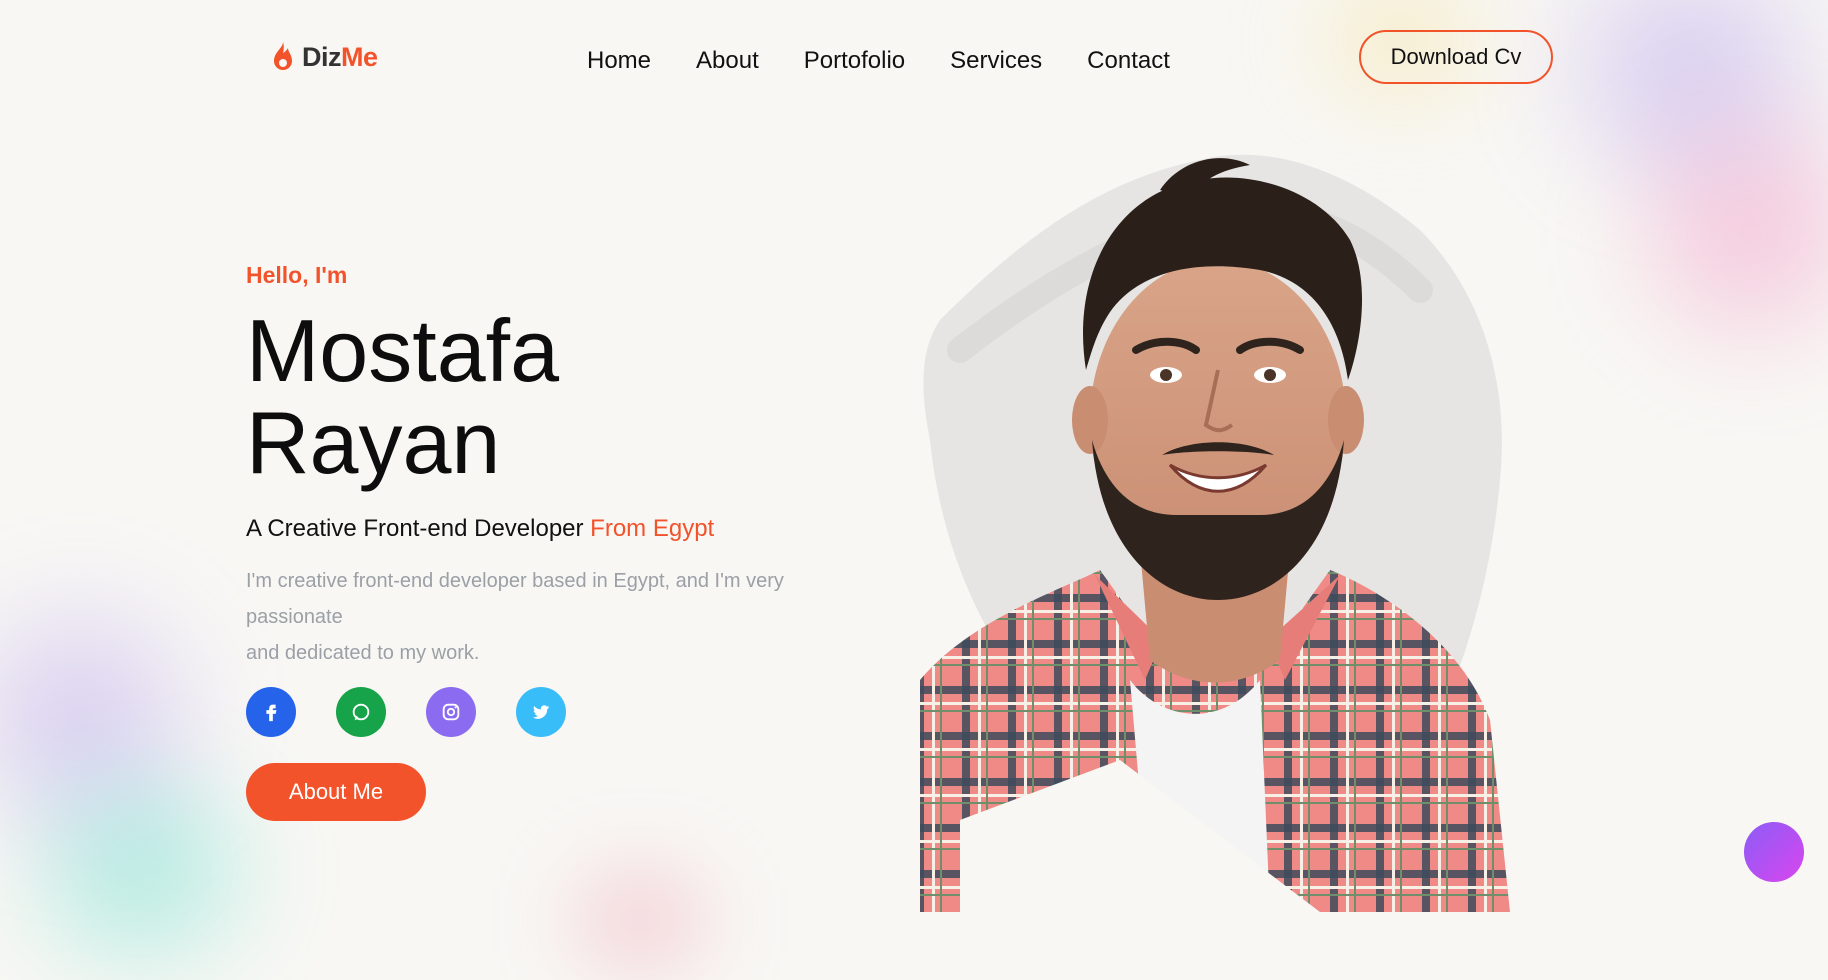  I want to click on floating-chat-button, so click(1774, 852).